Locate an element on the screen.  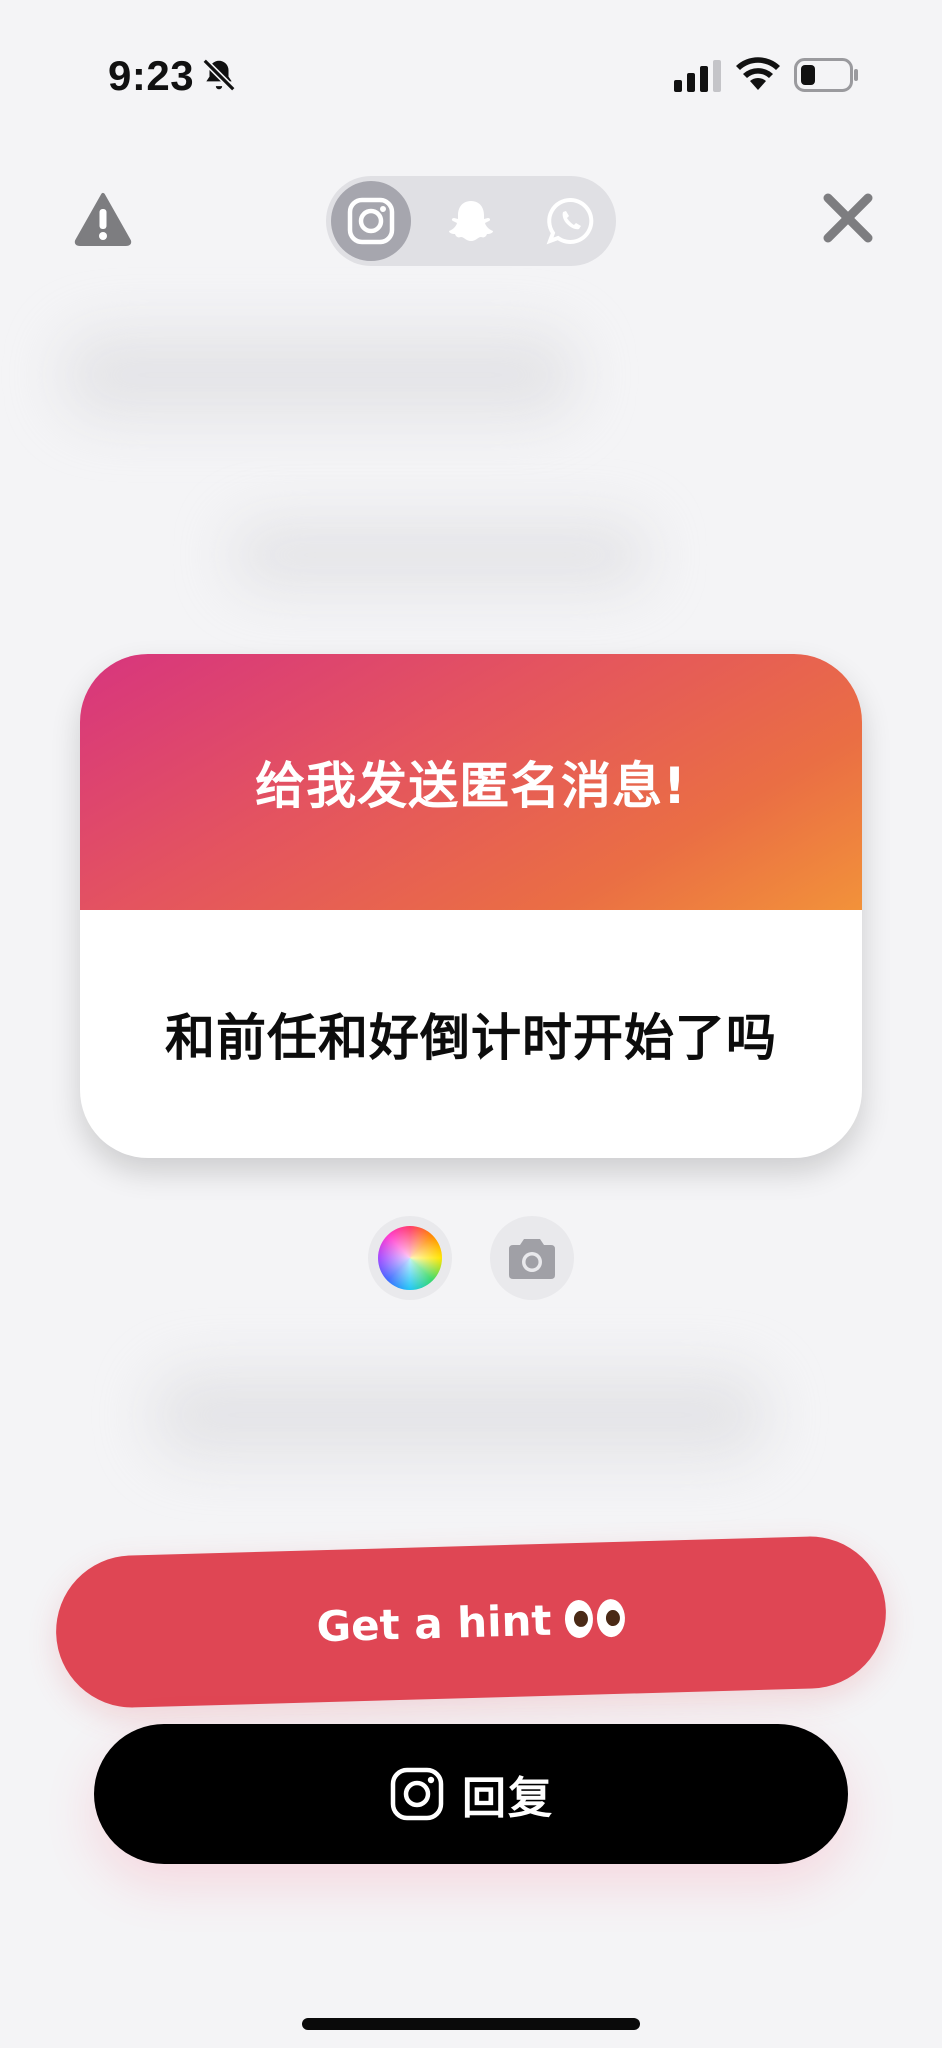
tab-instagram is located at coordinates (371, 221).